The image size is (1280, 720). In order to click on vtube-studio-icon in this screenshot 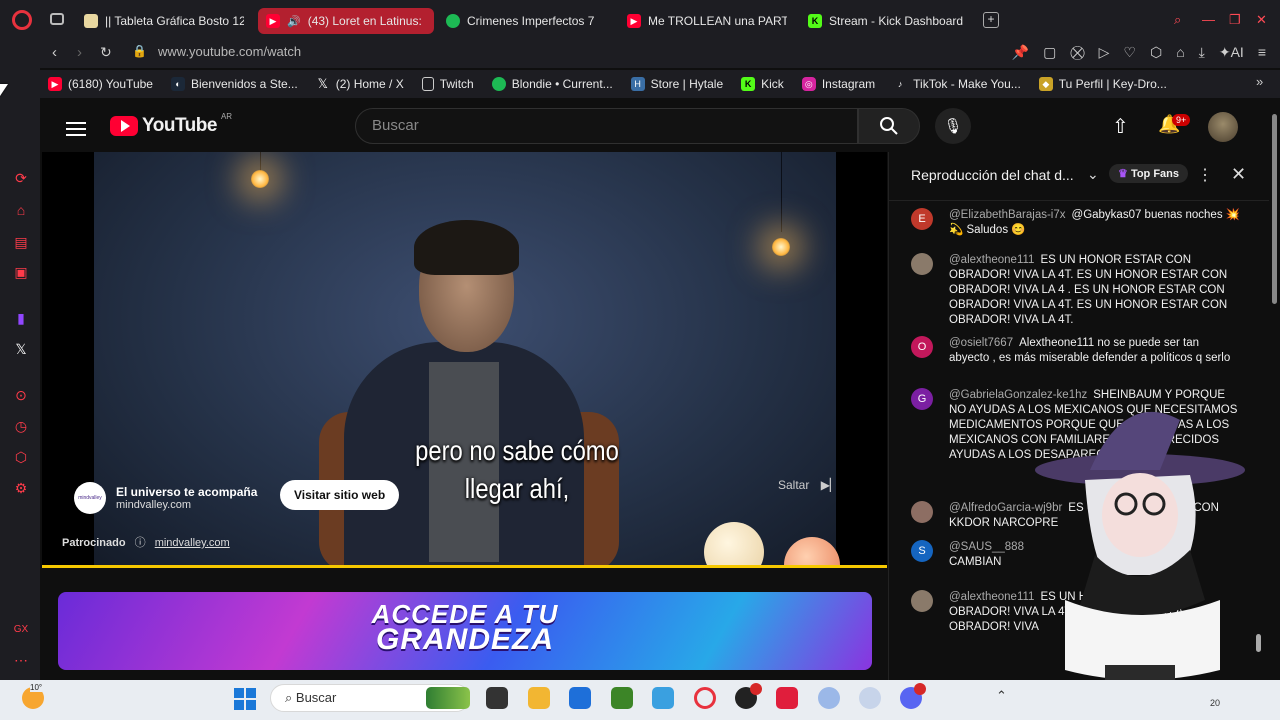, I will do `click(829, 698)`.